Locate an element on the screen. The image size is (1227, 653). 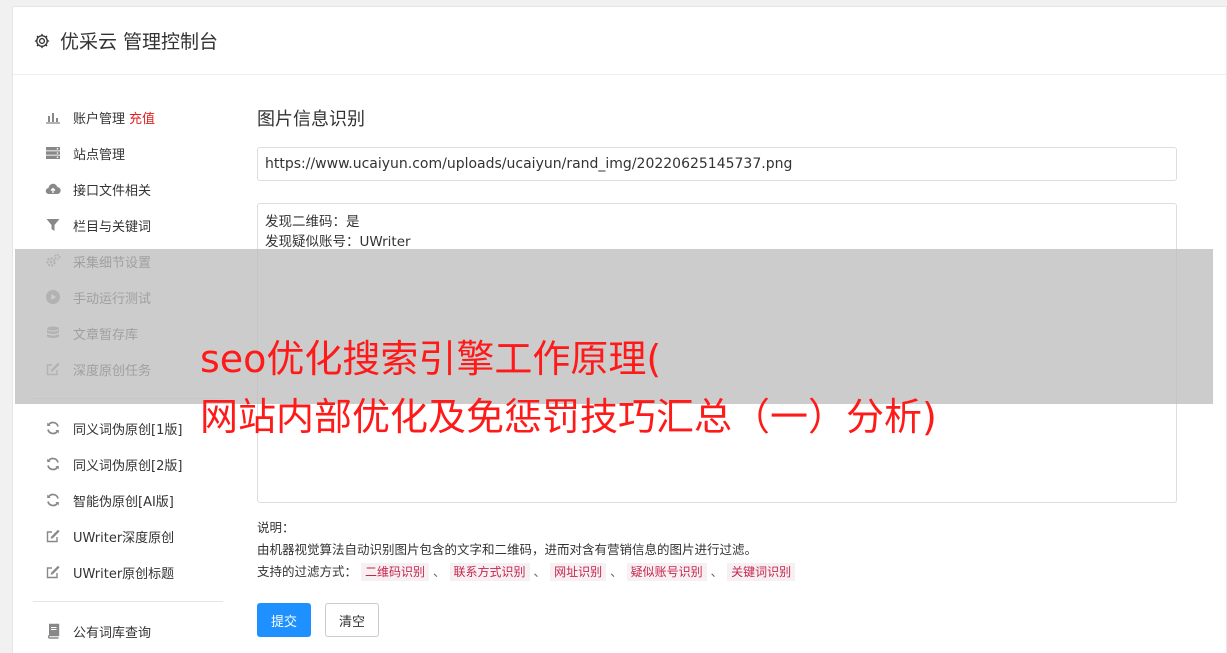
filter-tag: 疑似账号识别 is located at coordinates (666, 572).